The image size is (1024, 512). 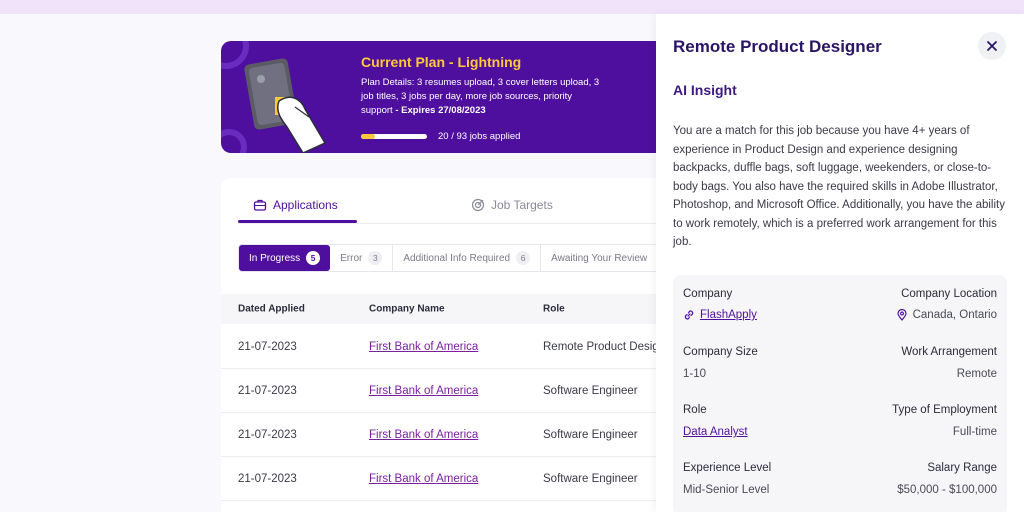 I want to click on filter-label: In Progress, so click(x=275, y=258).